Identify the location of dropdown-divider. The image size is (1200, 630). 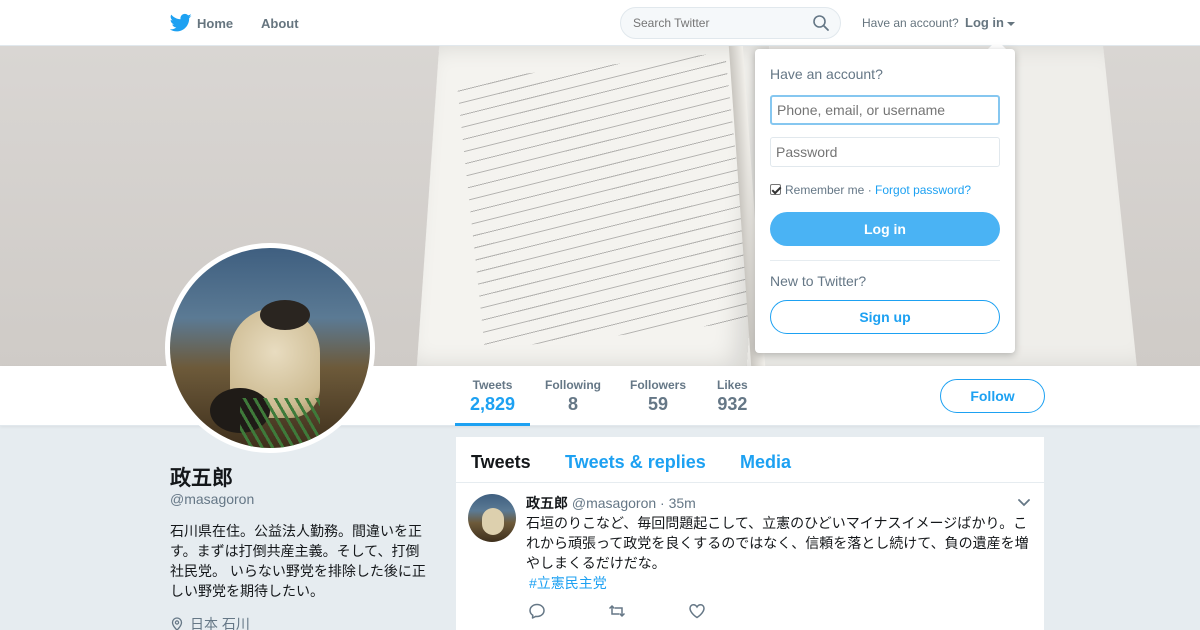
(885, 260).